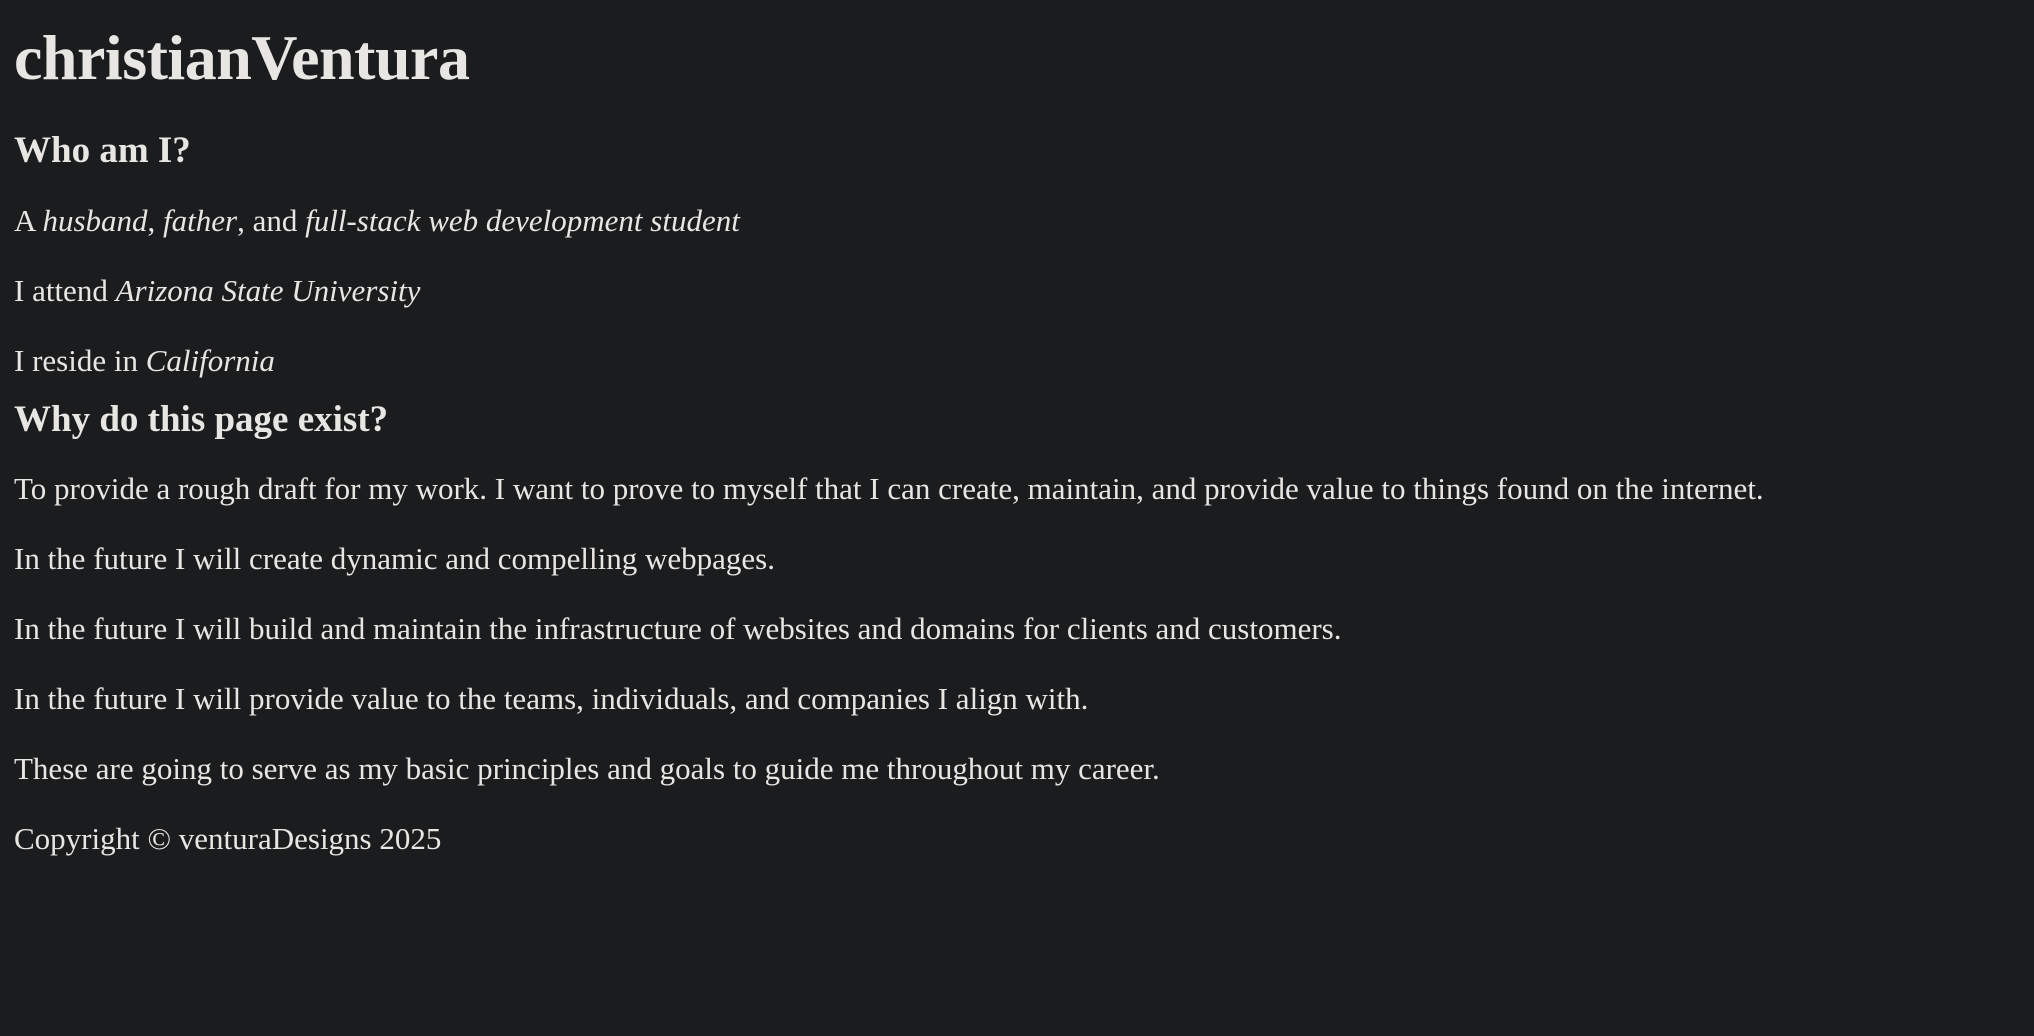 This screenshot has height=1036, width=2034. Describe the element at coordinates (95, 220) in the screenshot. I see `role-husband: husband` at that location.